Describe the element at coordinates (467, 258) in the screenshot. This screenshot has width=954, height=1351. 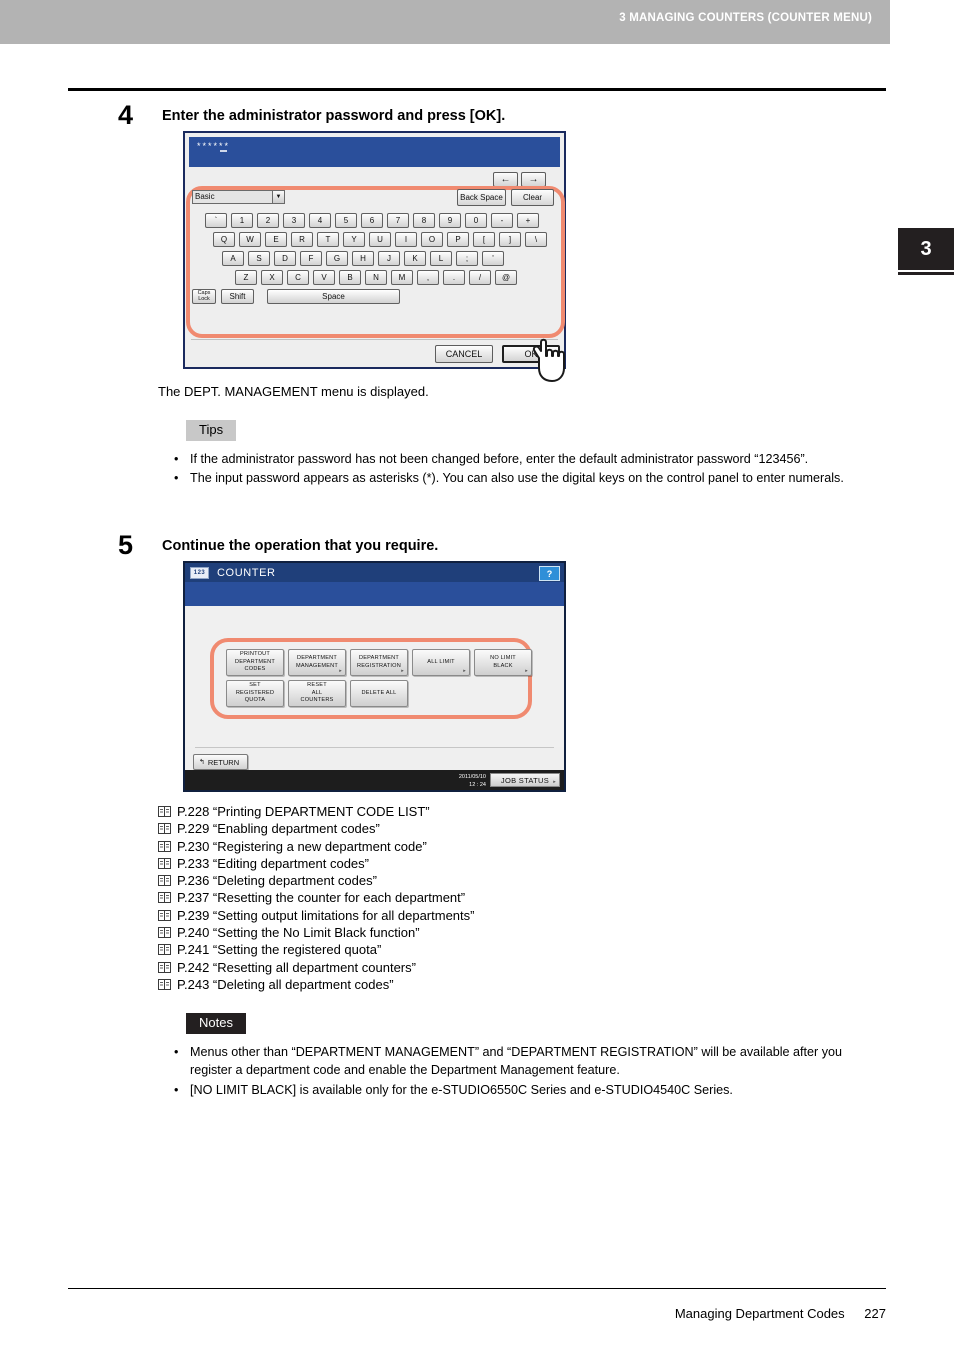
I see `keyboard-key: ;` at that location.